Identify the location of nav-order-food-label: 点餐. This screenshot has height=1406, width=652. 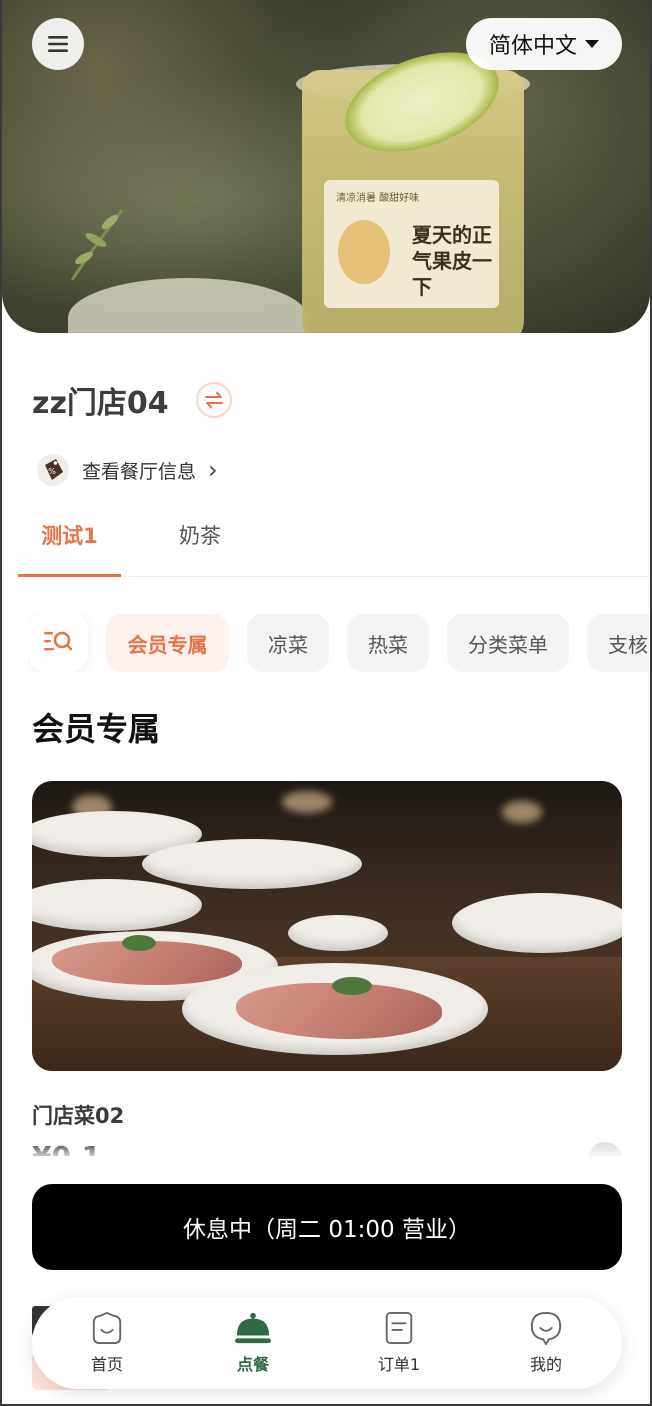
(252, 1364).